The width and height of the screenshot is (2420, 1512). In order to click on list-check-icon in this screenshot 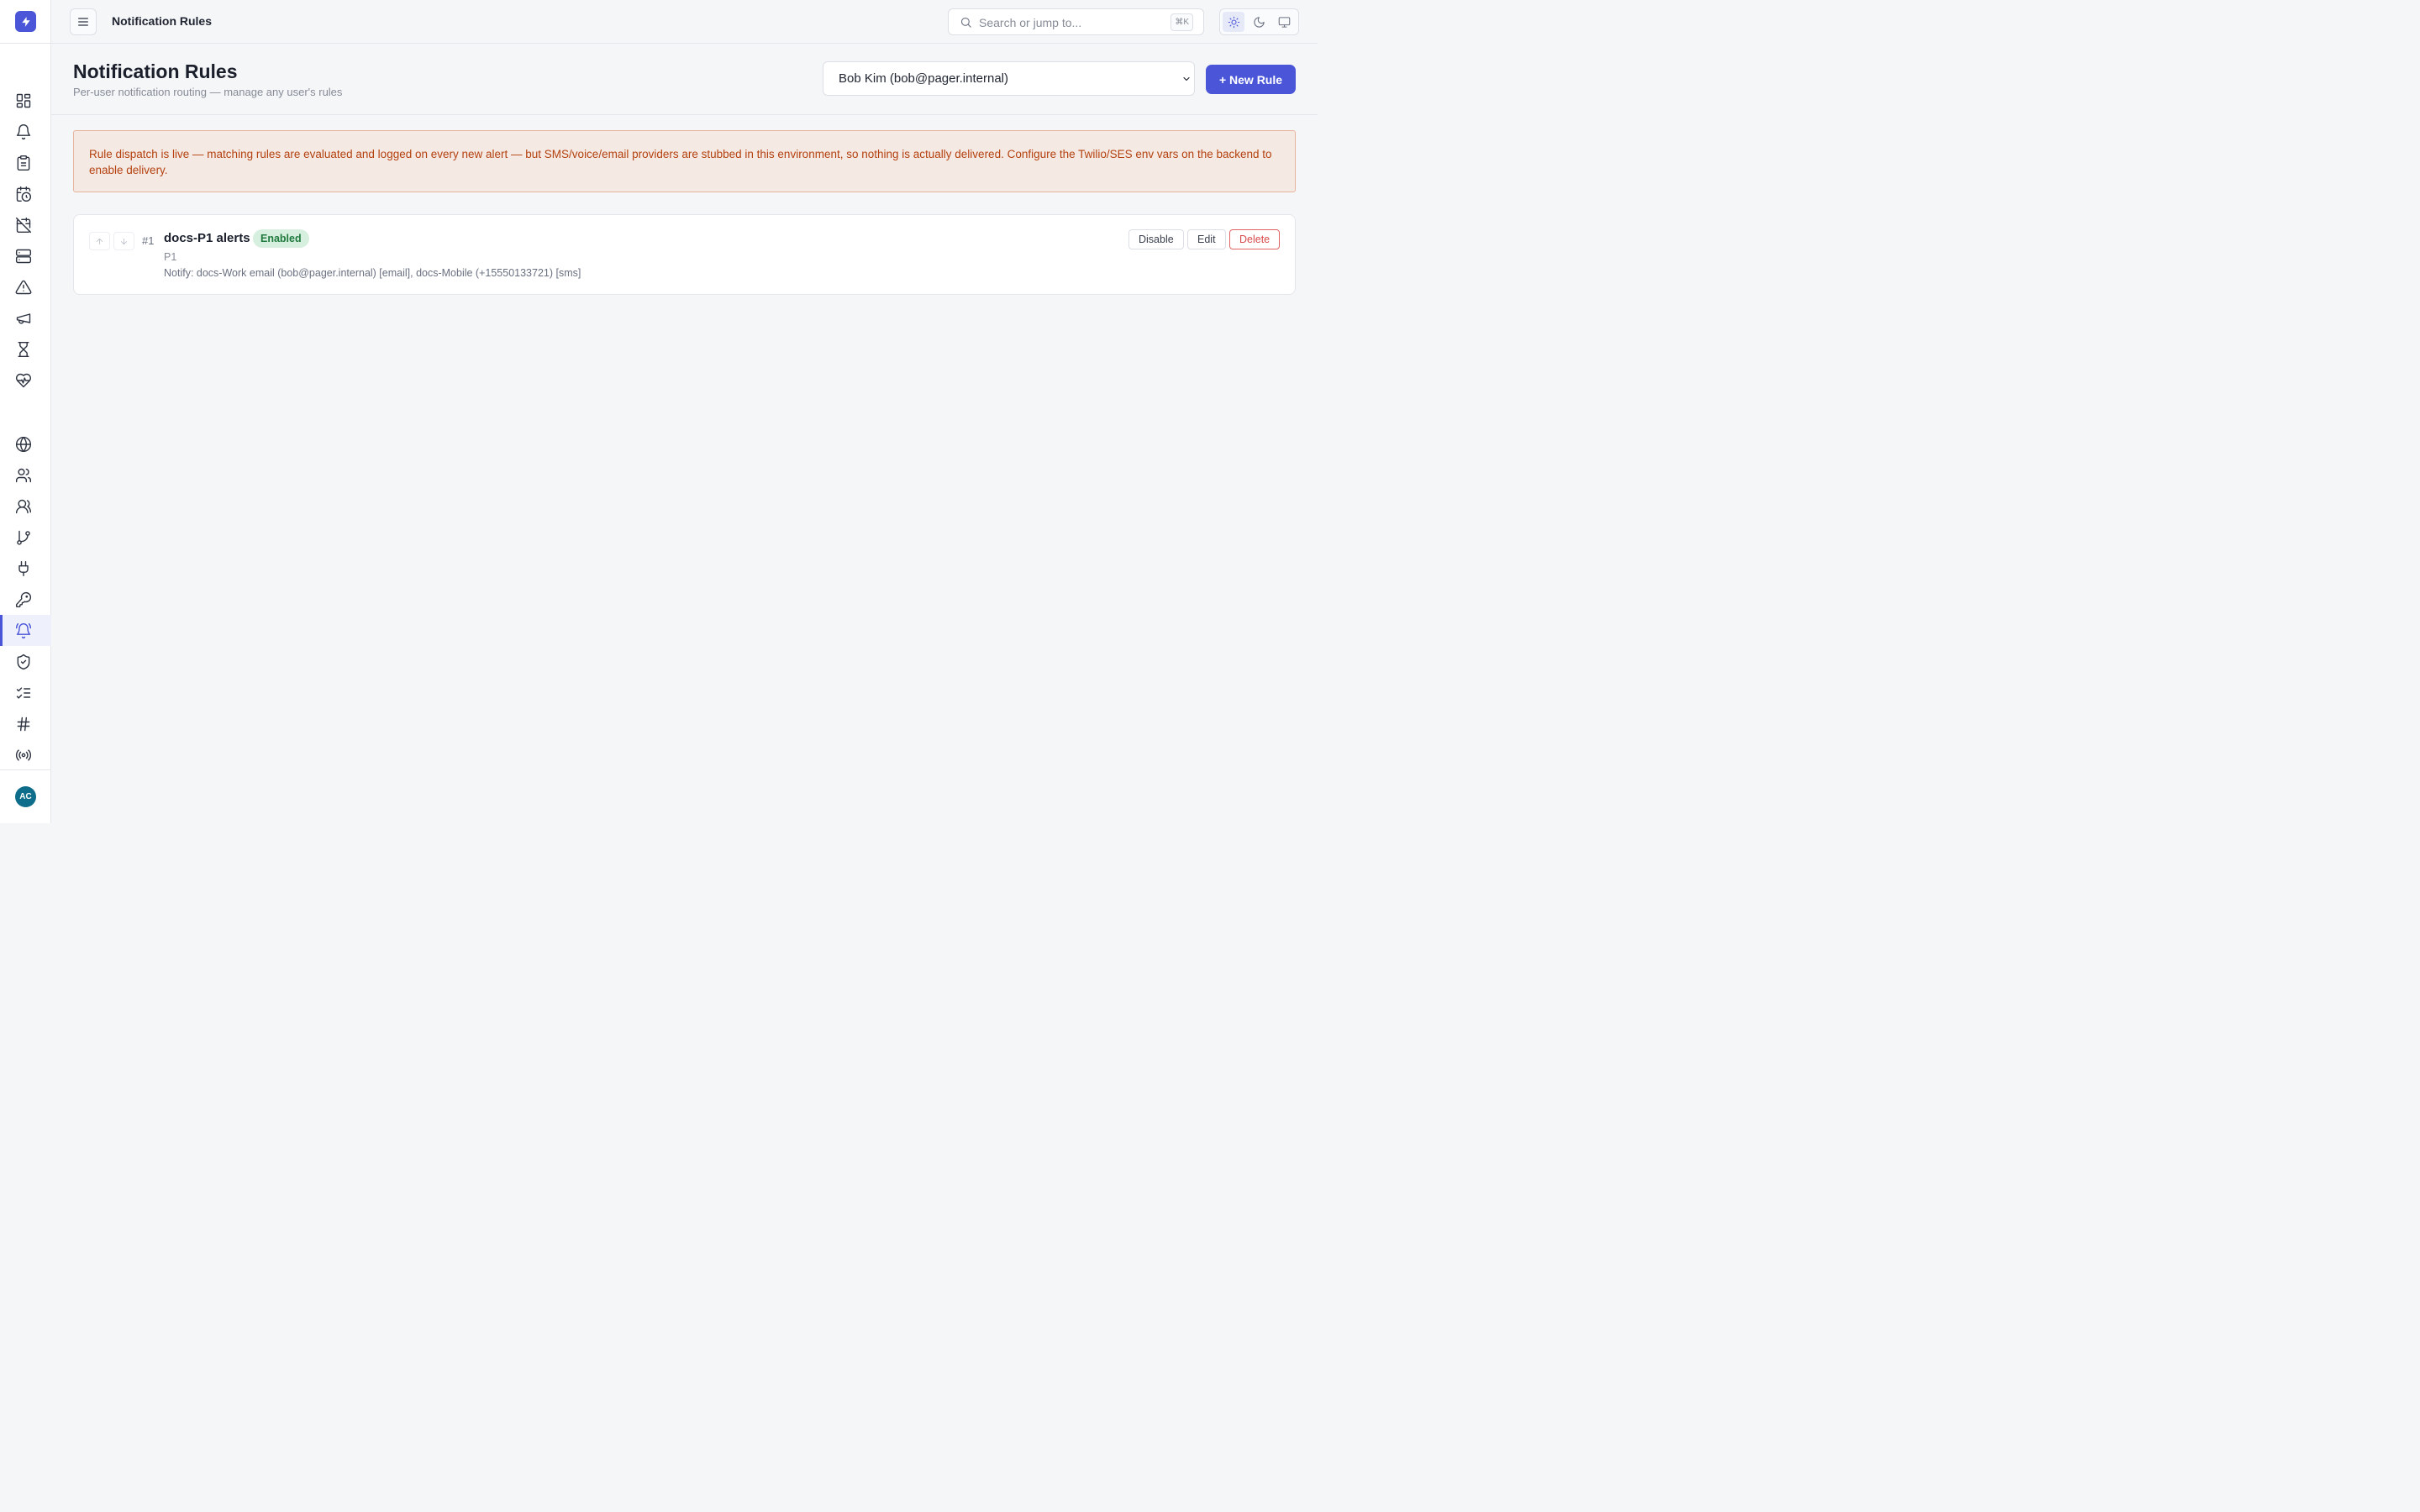, I will do `click(23, 692)`.